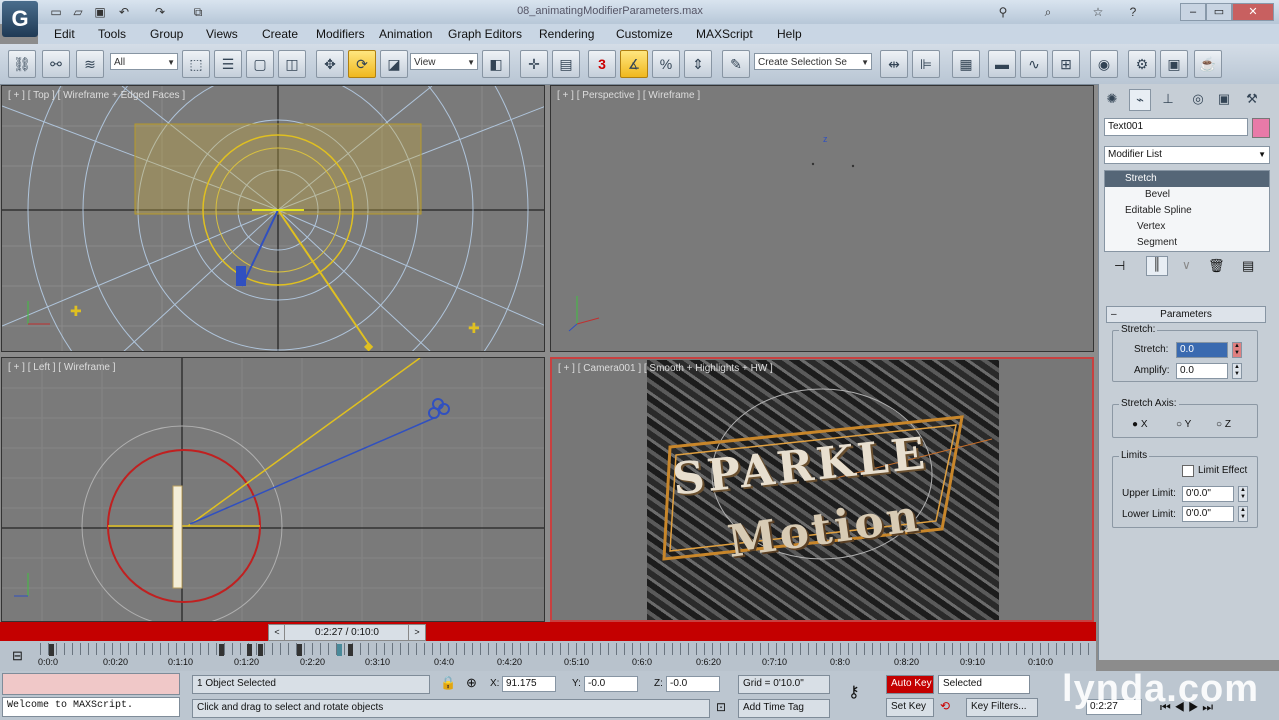 The height and width of the screenshot is (720, 1279). I want to click on restore-button: ▭, so click(1219, 12).